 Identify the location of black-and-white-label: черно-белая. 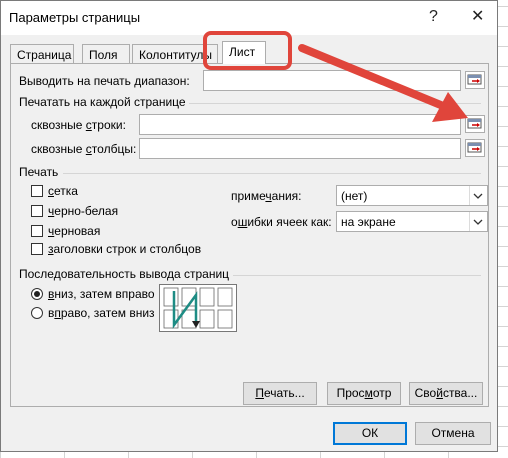
(83, 211).